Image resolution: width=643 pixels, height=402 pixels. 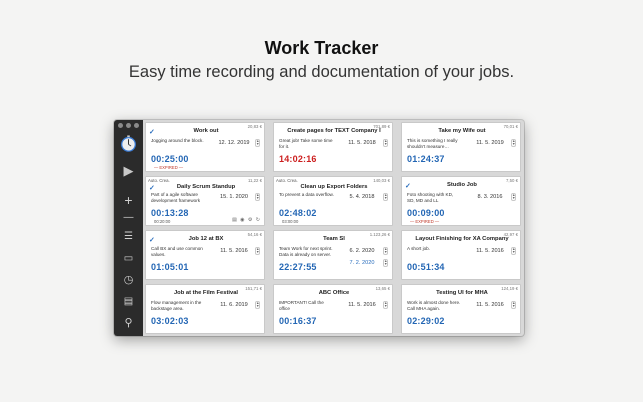 What do you see at coordinates (426, 213) in the screenshot?
I see `elapsed-time: 00:09:00` at bounding box center [426, 213].